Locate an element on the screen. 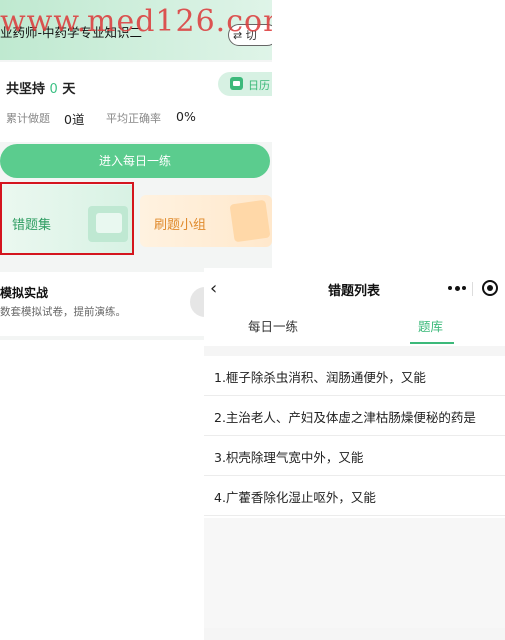 This screenshot has height=640, width=505. back-arrow-icon: ‹ is located at coordinates (213, 289).